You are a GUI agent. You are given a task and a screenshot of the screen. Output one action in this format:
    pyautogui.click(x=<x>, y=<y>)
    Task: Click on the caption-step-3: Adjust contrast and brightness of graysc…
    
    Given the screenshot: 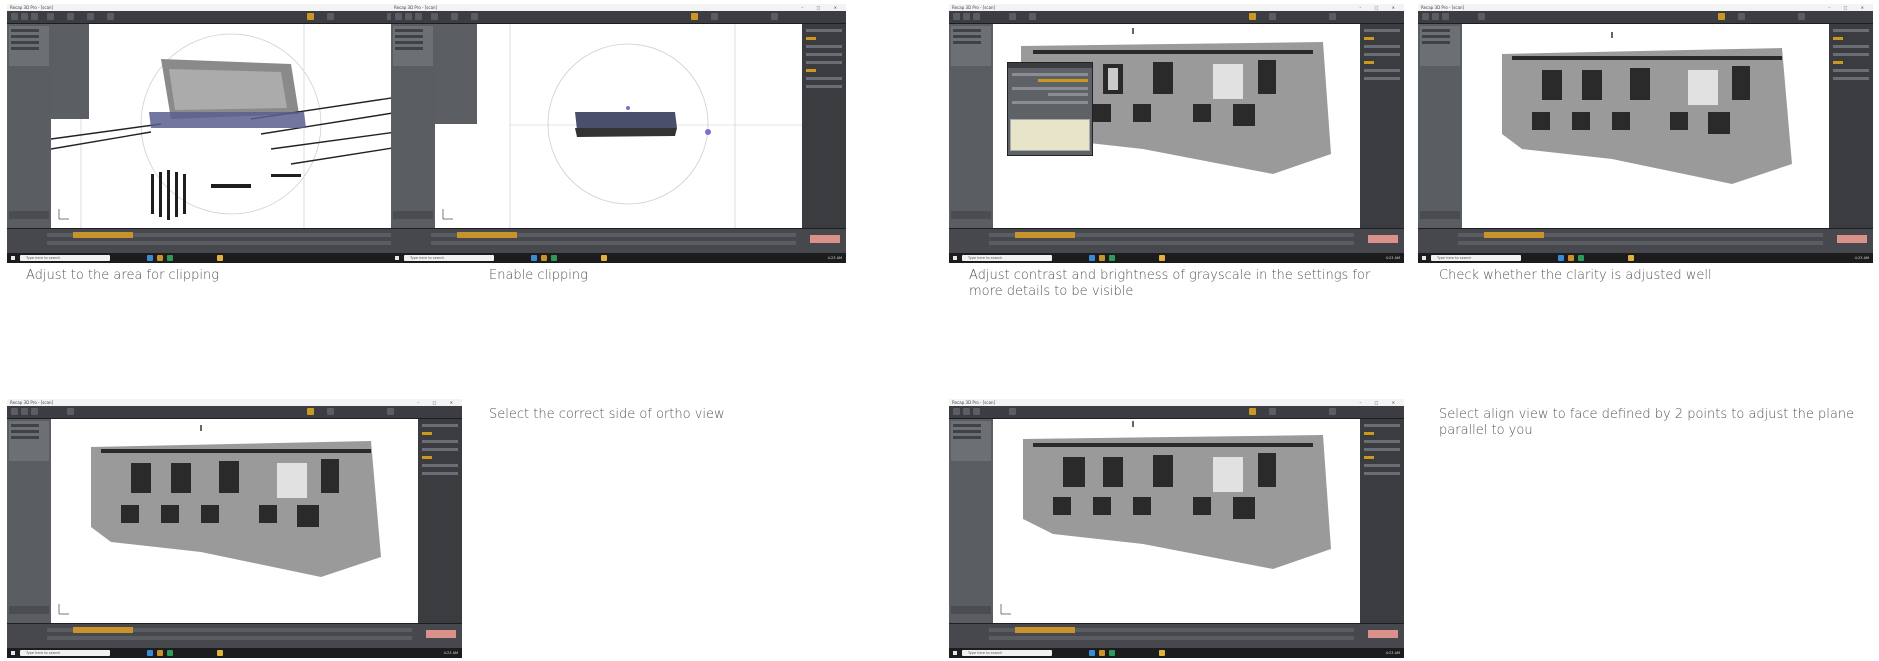 What is the action you would take?
    pyautogui.click(x=1170, y=283)
    